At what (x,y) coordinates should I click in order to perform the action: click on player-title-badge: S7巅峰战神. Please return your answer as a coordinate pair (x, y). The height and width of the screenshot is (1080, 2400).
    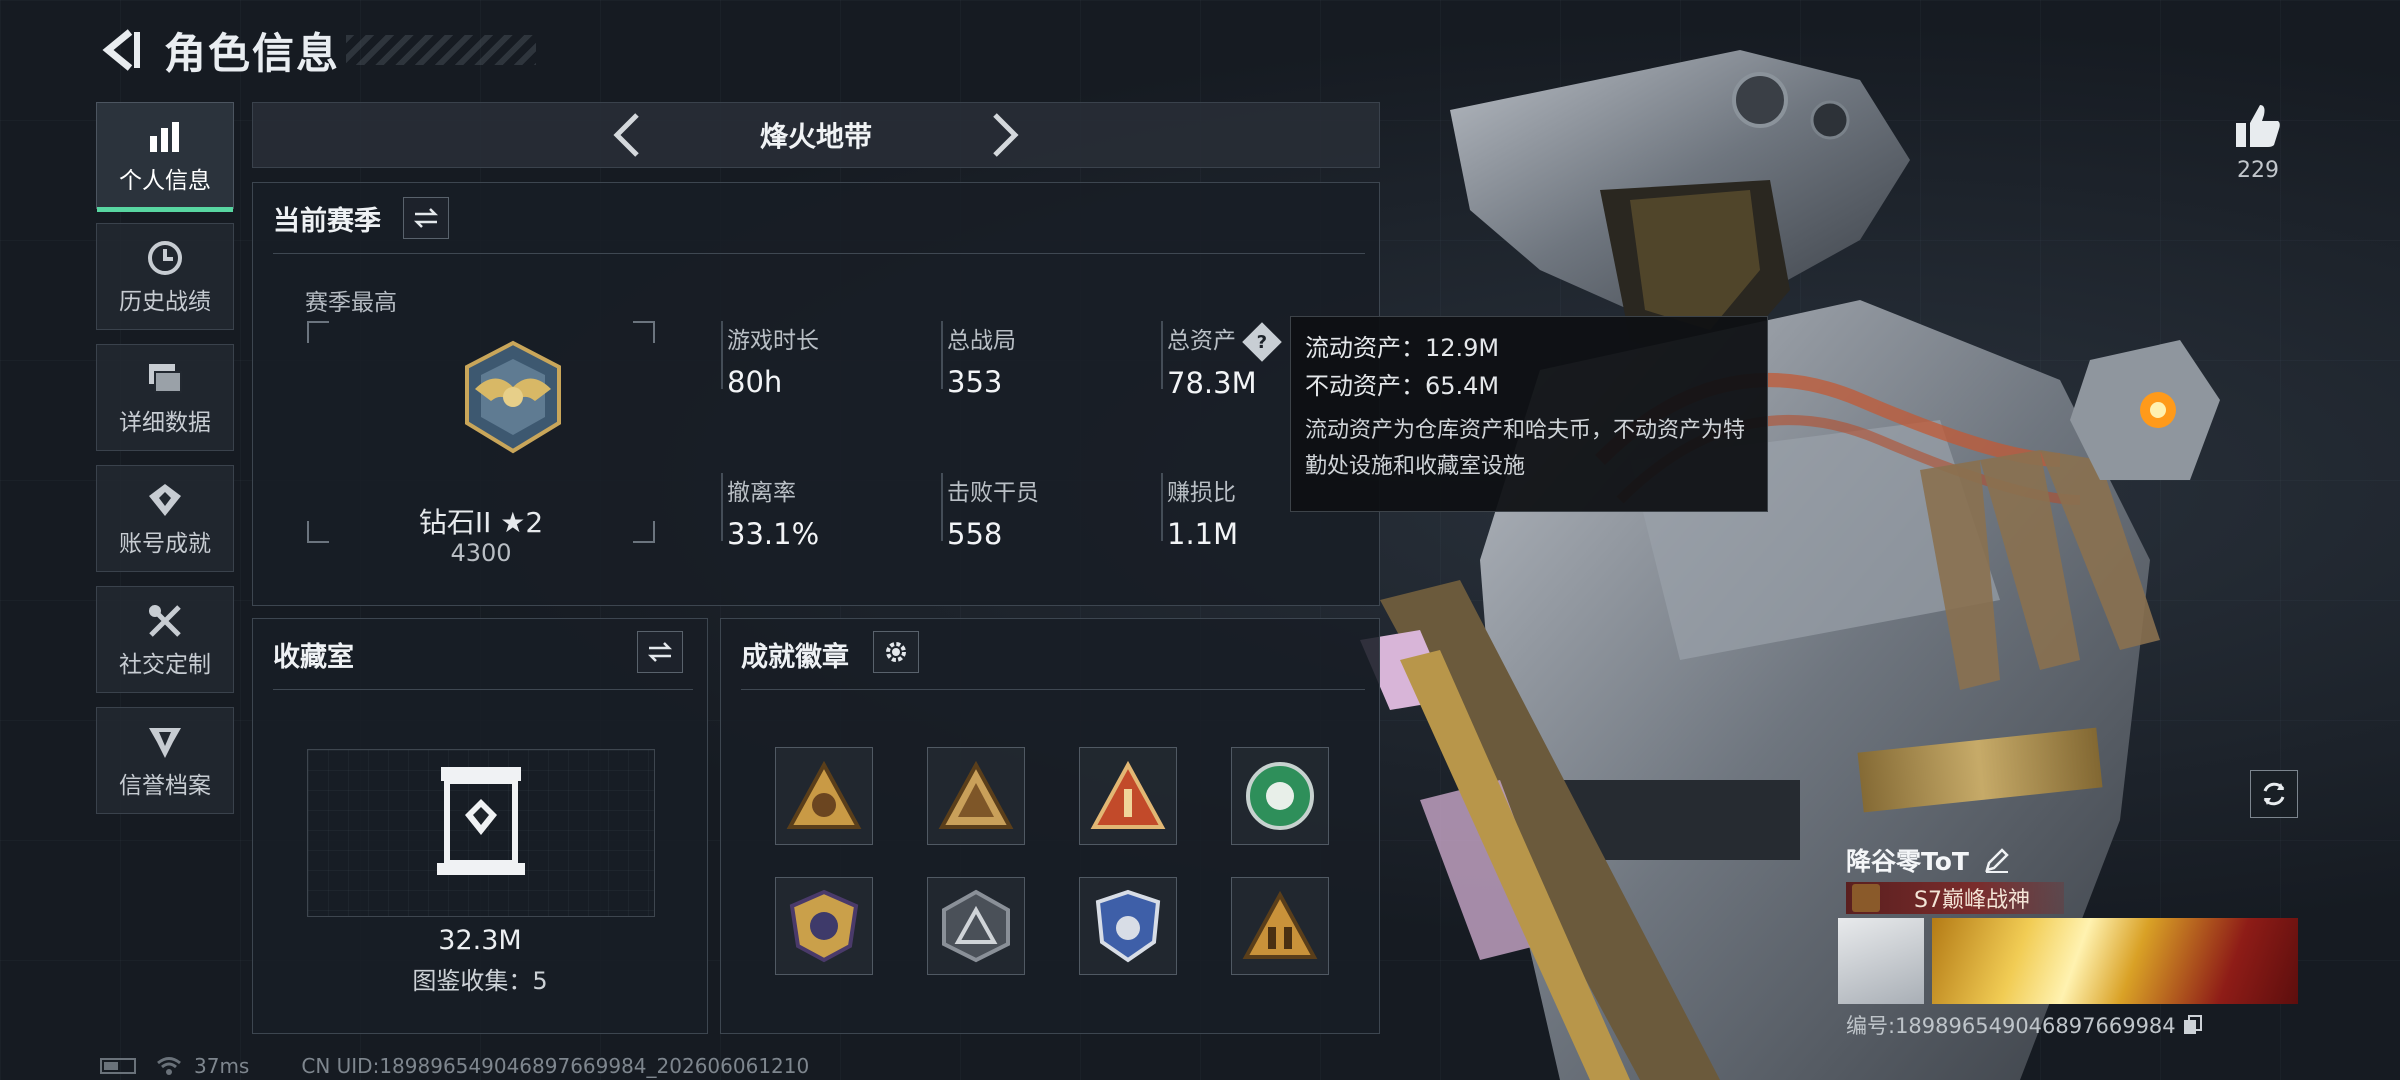
    Looking at the image, I should click on (1955, 898).